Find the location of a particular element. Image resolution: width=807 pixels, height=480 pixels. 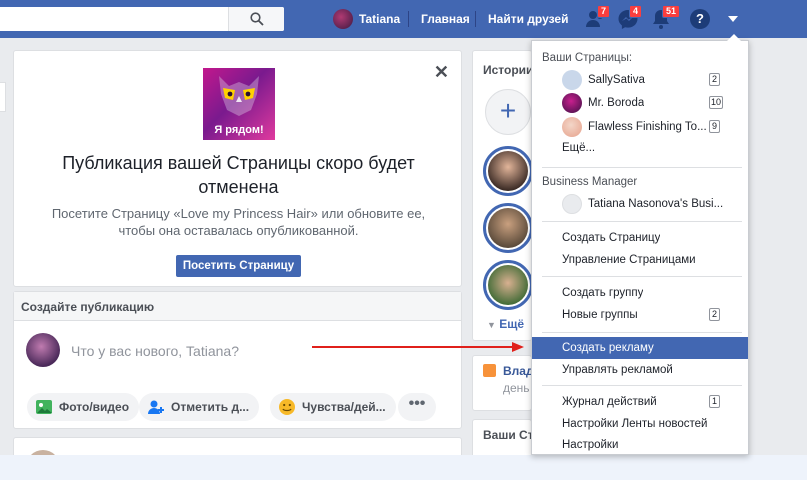

manage-pages-item: Управление Страницами is located at coordinates (640, 260).